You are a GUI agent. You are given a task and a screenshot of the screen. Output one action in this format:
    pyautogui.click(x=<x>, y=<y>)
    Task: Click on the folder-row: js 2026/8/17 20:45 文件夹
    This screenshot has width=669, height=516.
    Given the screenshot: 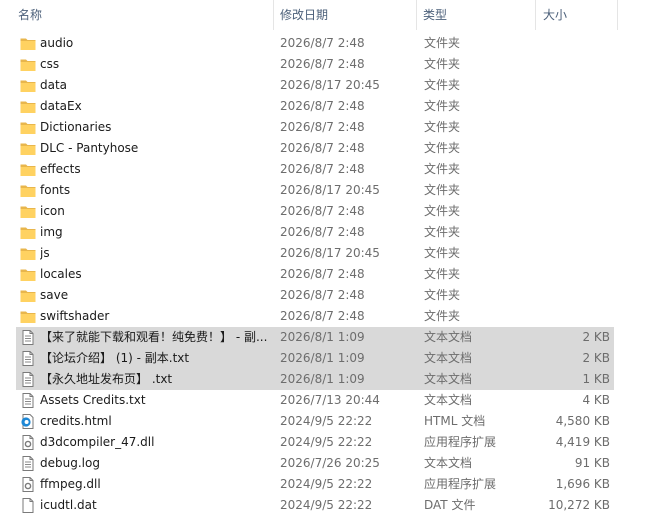 What is the action you would take?
    pyautogui.click(x=315, y=253)
    